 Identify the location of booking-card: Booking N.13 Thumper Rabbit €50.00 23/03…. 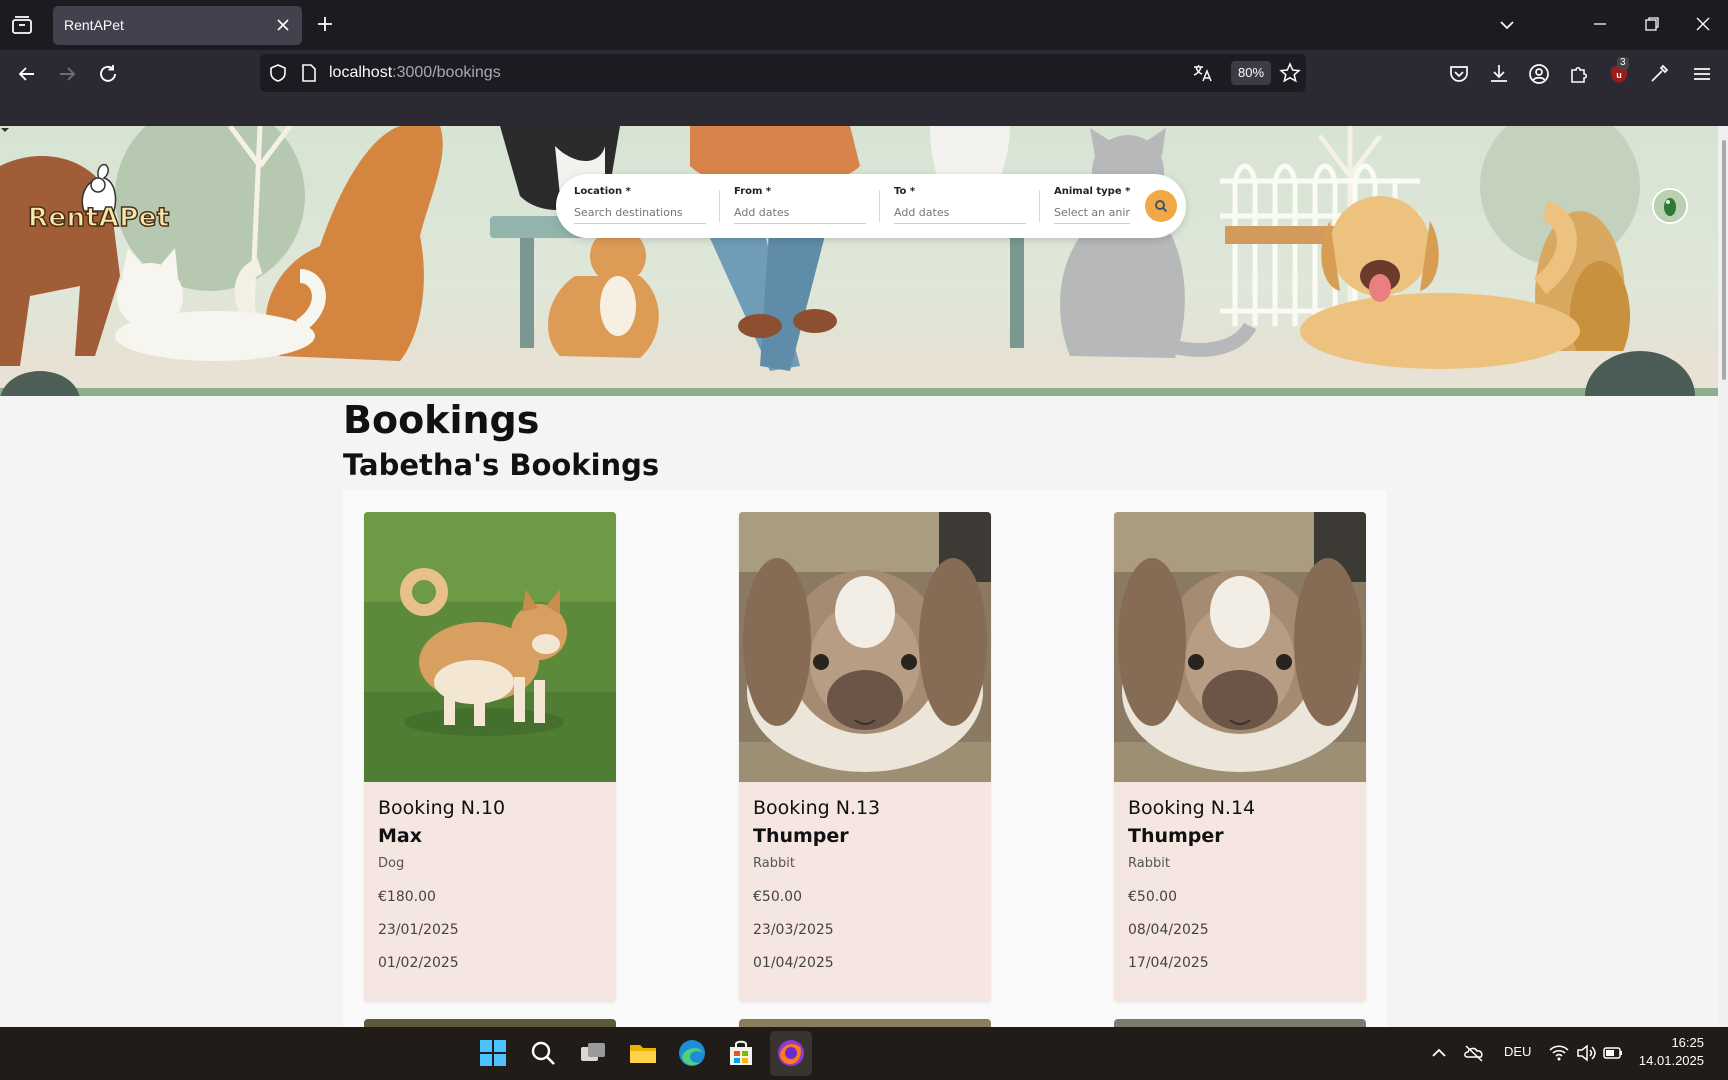
(865, 757).